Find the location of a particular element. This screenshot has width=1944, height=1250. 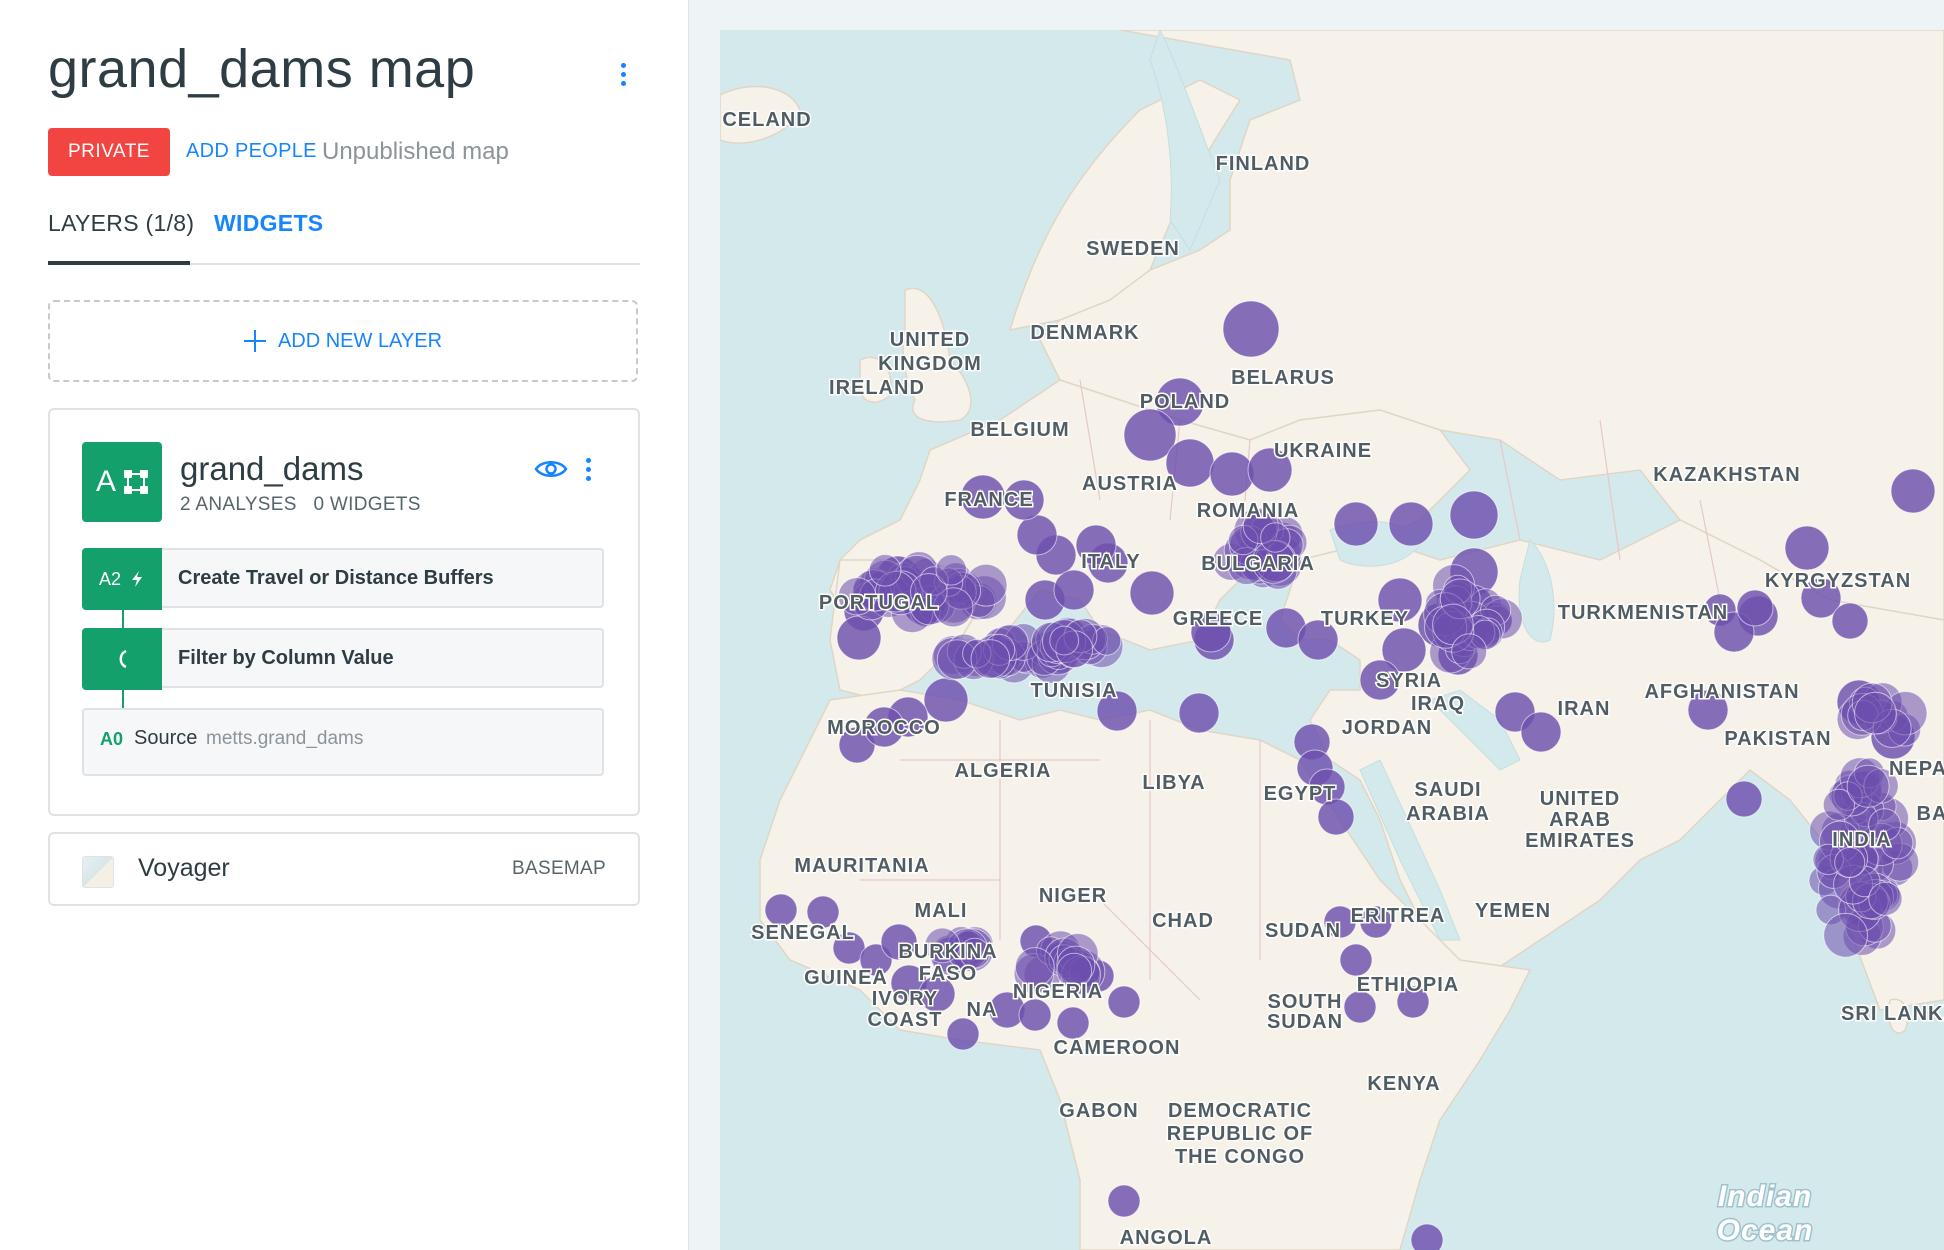

map-label-burkina1: BURKINA is located at coordinates (947, 952).